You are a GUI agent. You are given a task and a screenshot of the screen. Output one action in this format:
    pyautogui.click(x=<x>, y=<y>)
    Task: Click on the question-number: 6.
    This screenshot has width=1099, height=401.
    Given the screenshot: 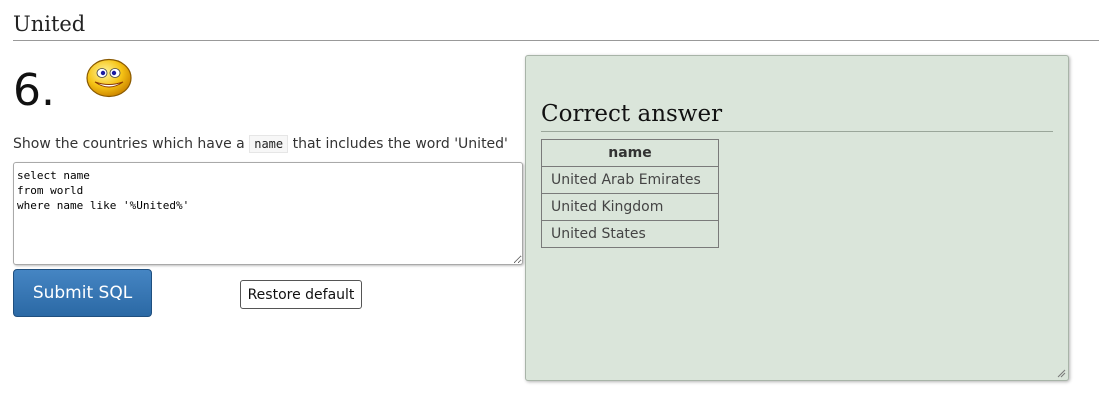 What is the action you would take?
    pyautogui.click(x=34, y=90)
    